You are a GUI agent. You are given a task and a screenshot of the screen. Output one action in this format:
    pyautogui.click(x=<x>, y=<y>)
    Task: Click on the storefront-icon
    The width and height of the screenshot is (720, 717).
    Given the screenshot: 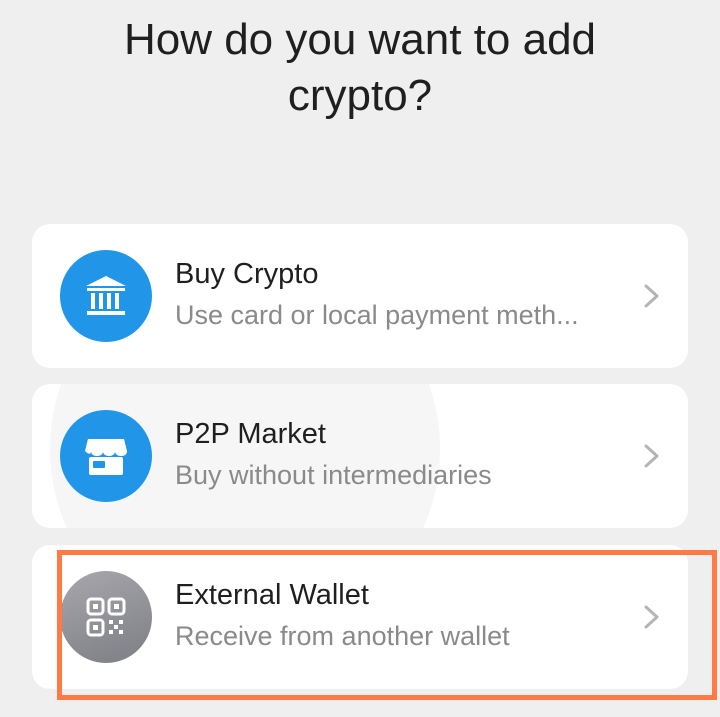 What is the action you would take?
    pyautogui.click(x=106, y=456)
    